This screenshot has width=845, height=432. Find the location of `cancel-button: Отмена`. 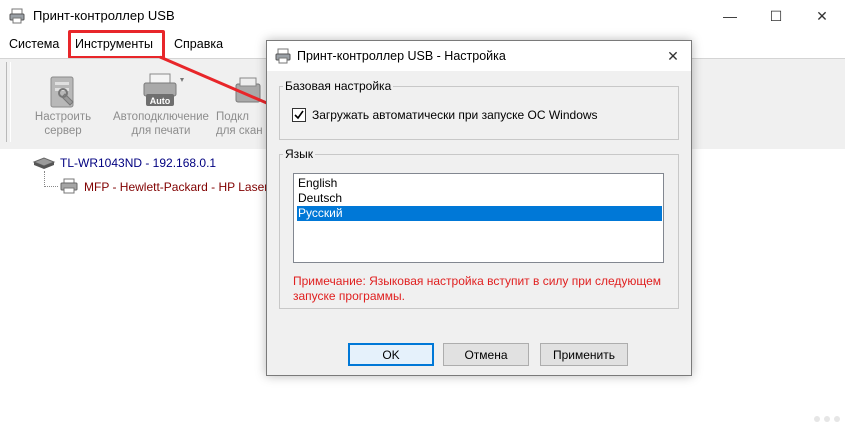

cancel-button: Отмена is located at coordinates (486, 354).